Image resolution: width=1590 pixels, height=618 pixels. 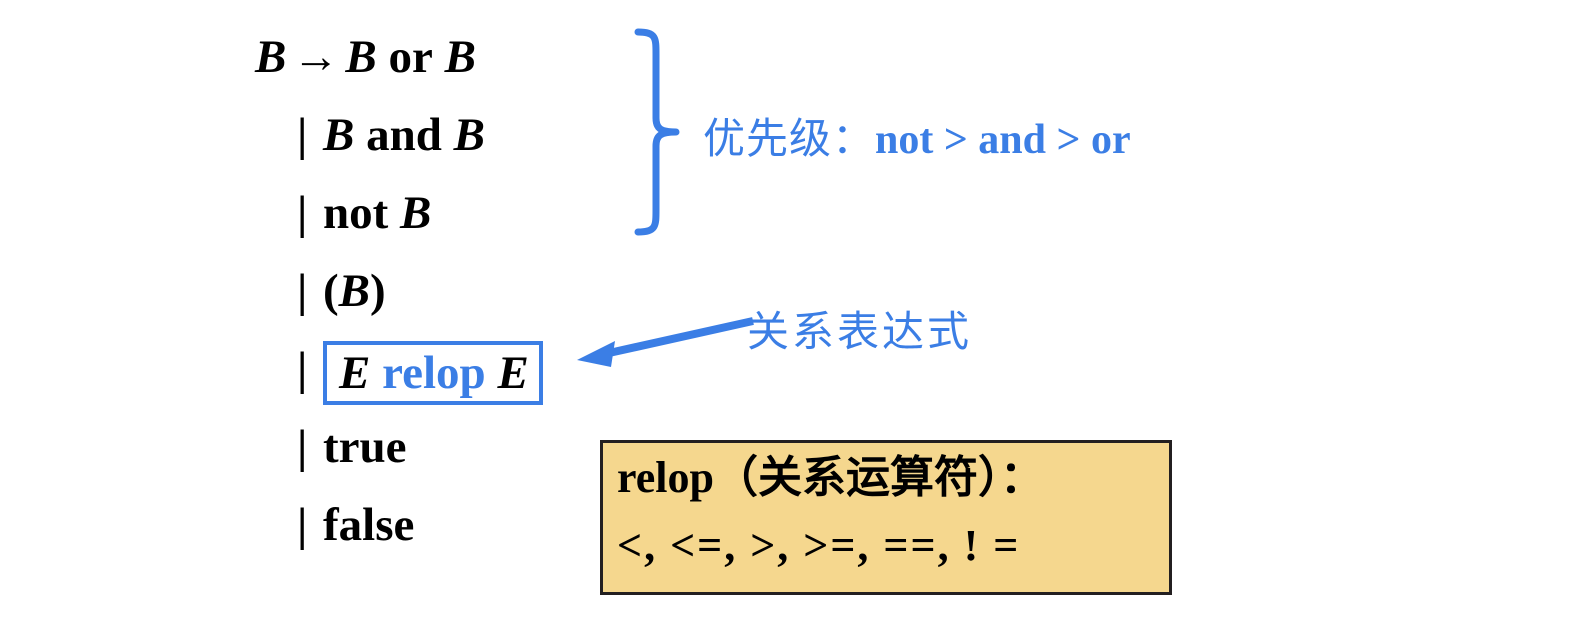 I want to click on keyword-or: or, so click(x=410, y=57).